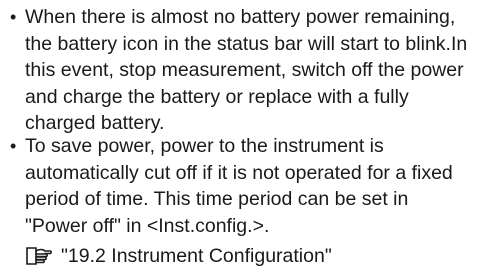  I want to click on cross-reference-text: "19.2 Instrument Configuration", so click(196, 256).